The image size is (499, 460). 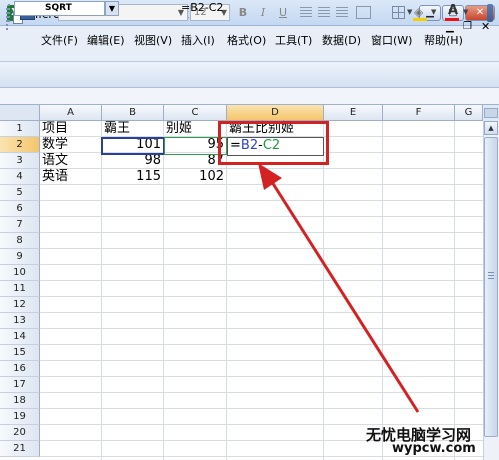 I want to click on borders-icon, so click(x=398, y=12).